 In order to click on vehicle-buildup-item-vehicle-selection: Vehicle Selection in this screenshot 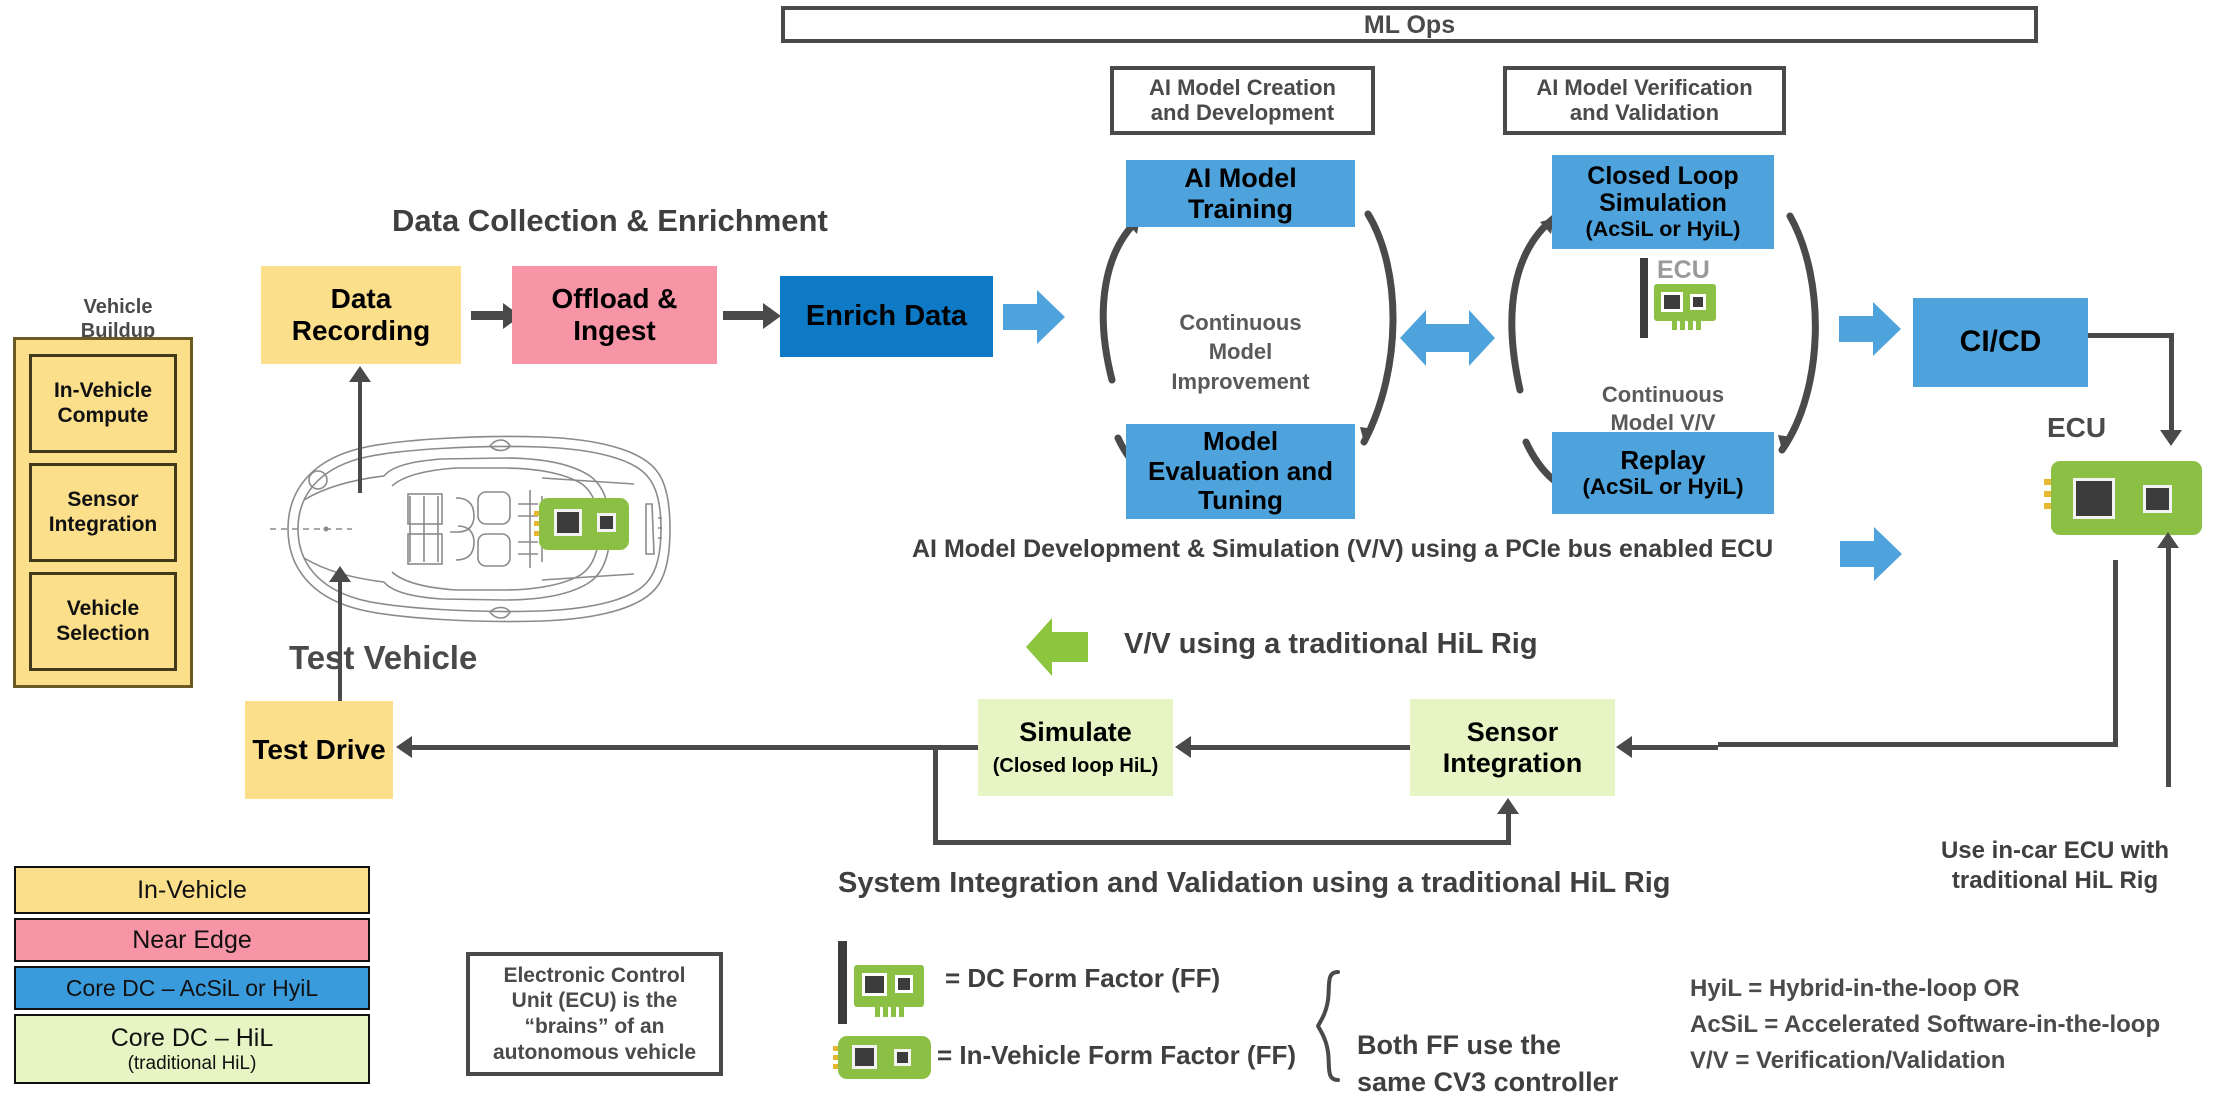, I will do `click(103, 621)`.